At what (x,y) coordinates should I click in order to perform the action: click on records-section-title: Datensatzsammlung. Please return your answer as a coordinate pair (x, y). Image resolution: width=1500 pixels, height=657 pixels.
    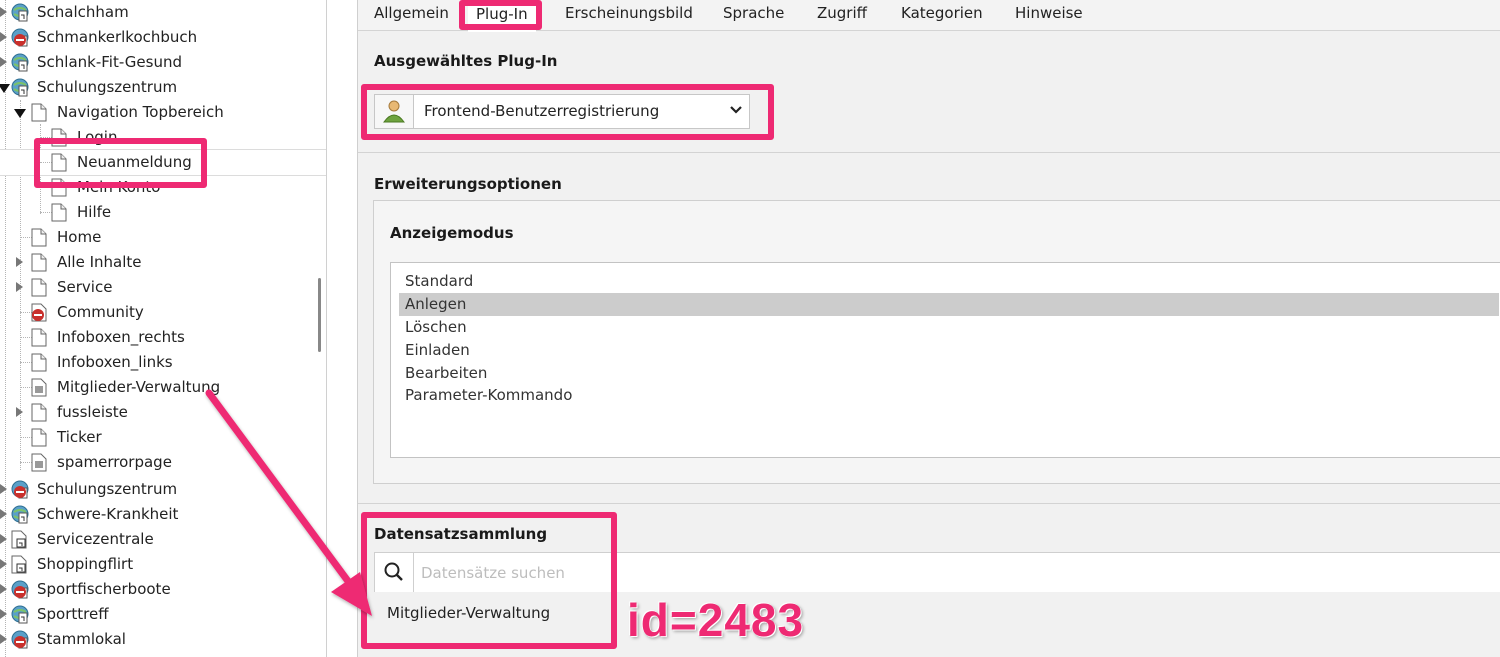
    Looking at the image, I should click on (461, 534).